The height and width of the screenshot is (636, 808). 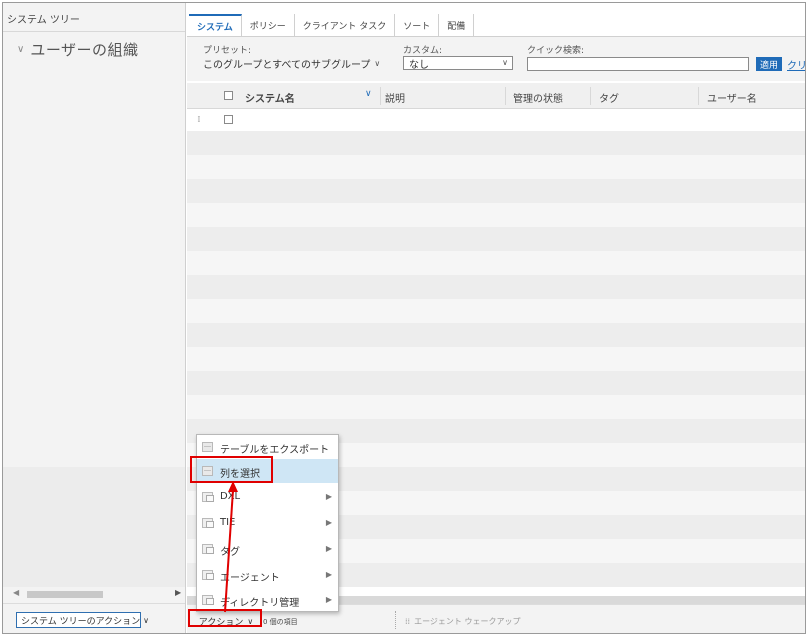 What do you see at coordinates (638, 64) in the screenshot?
I see `quick-search-input` at bounding box center [638, 64].